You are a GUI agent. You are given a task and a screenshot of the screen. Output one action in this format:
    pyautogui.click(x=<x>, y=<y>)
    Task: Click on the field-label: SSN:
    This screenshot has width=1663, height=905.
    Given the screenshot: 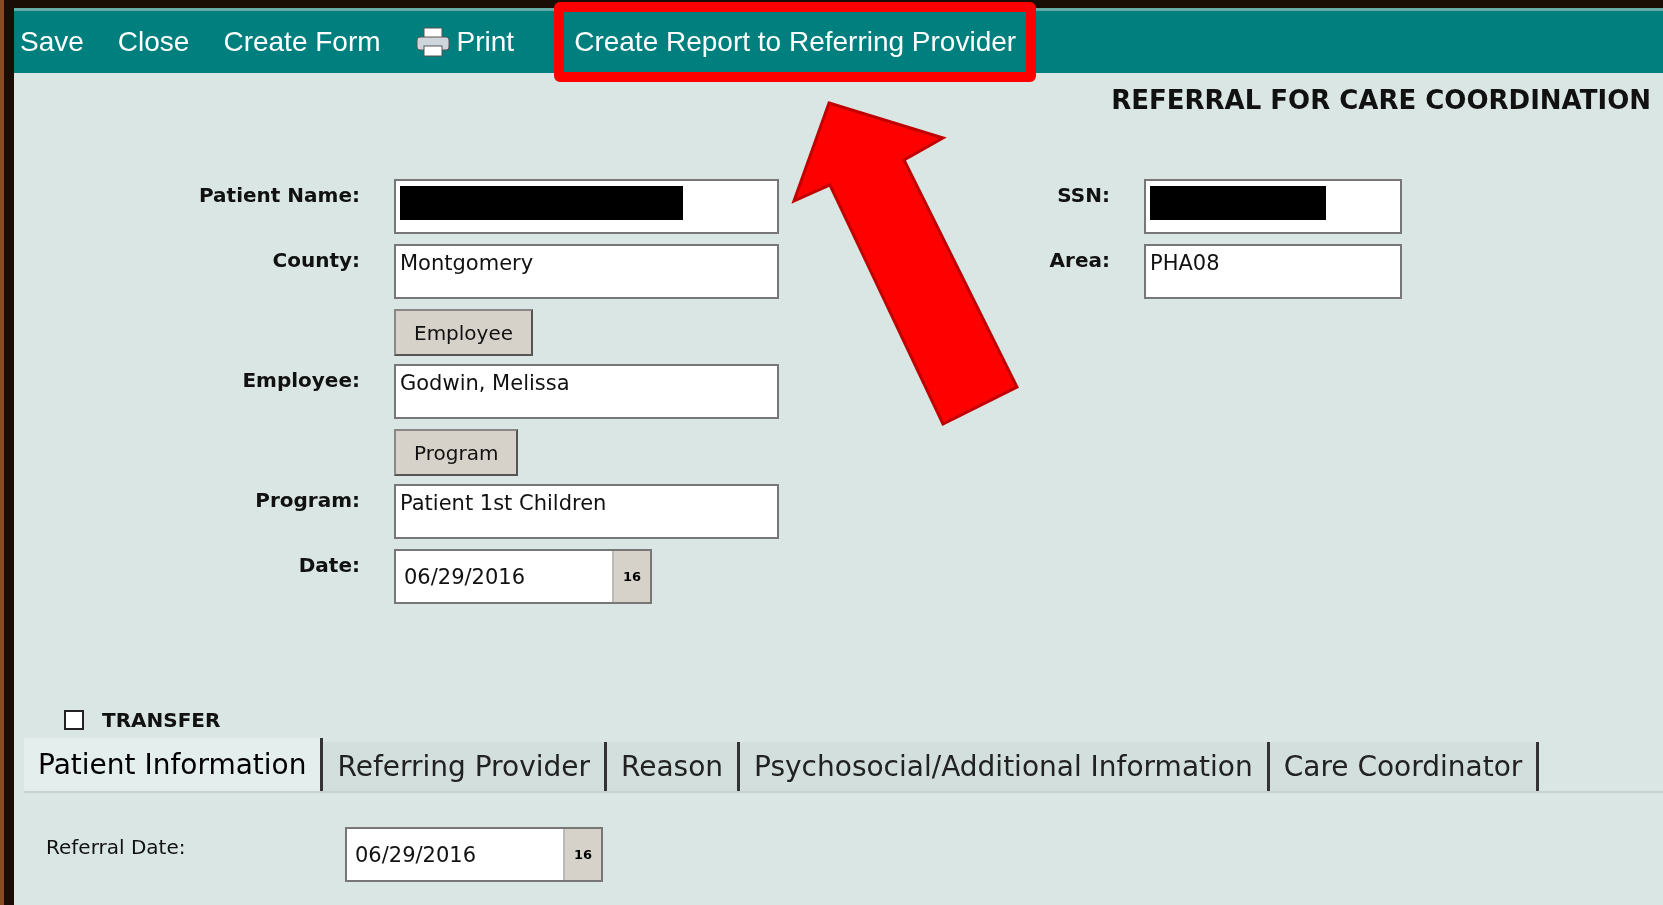 What is the action you would take?
    pyautogui.click(x=1083, y=196)
    